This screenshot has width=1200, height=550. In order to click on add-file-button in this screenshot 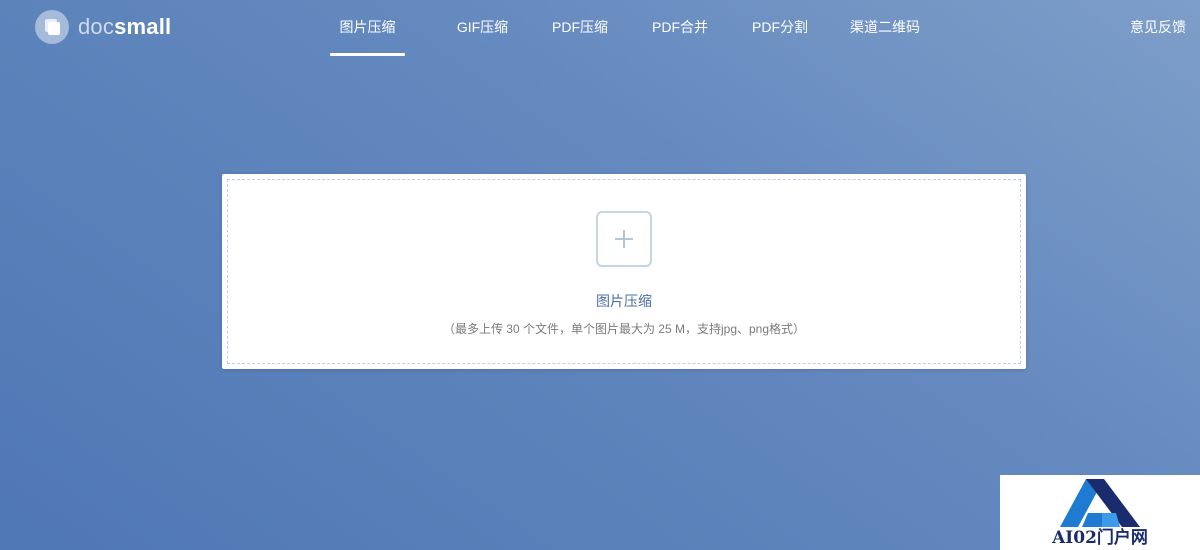, I will do `click(624, 239)`.